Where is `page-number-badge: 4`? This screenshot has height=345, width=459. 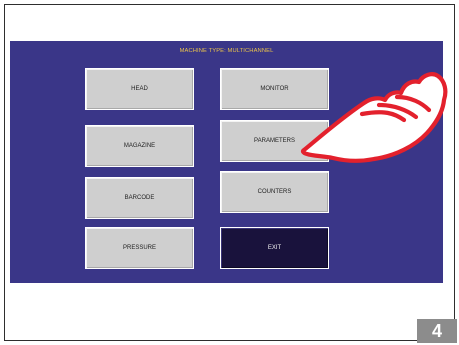
page-number-badge: 4 is located at coordinates (437, 331).